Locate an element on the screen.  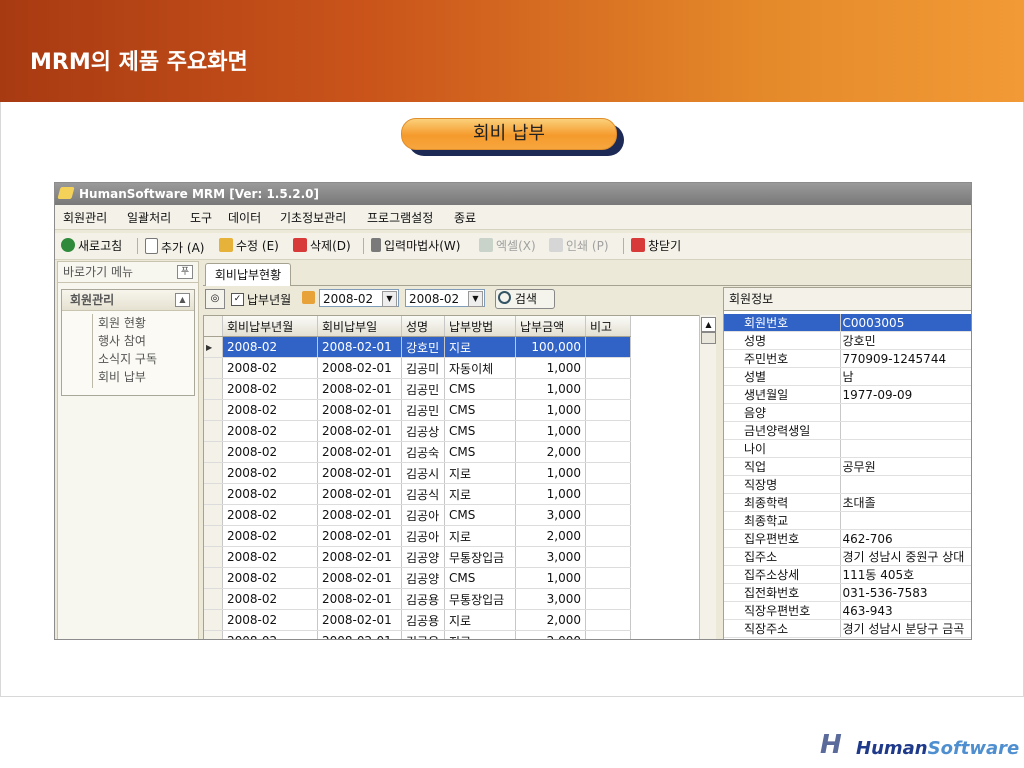
member-group-header: 회원관리 ▲ is located at coordinates (128, 300).